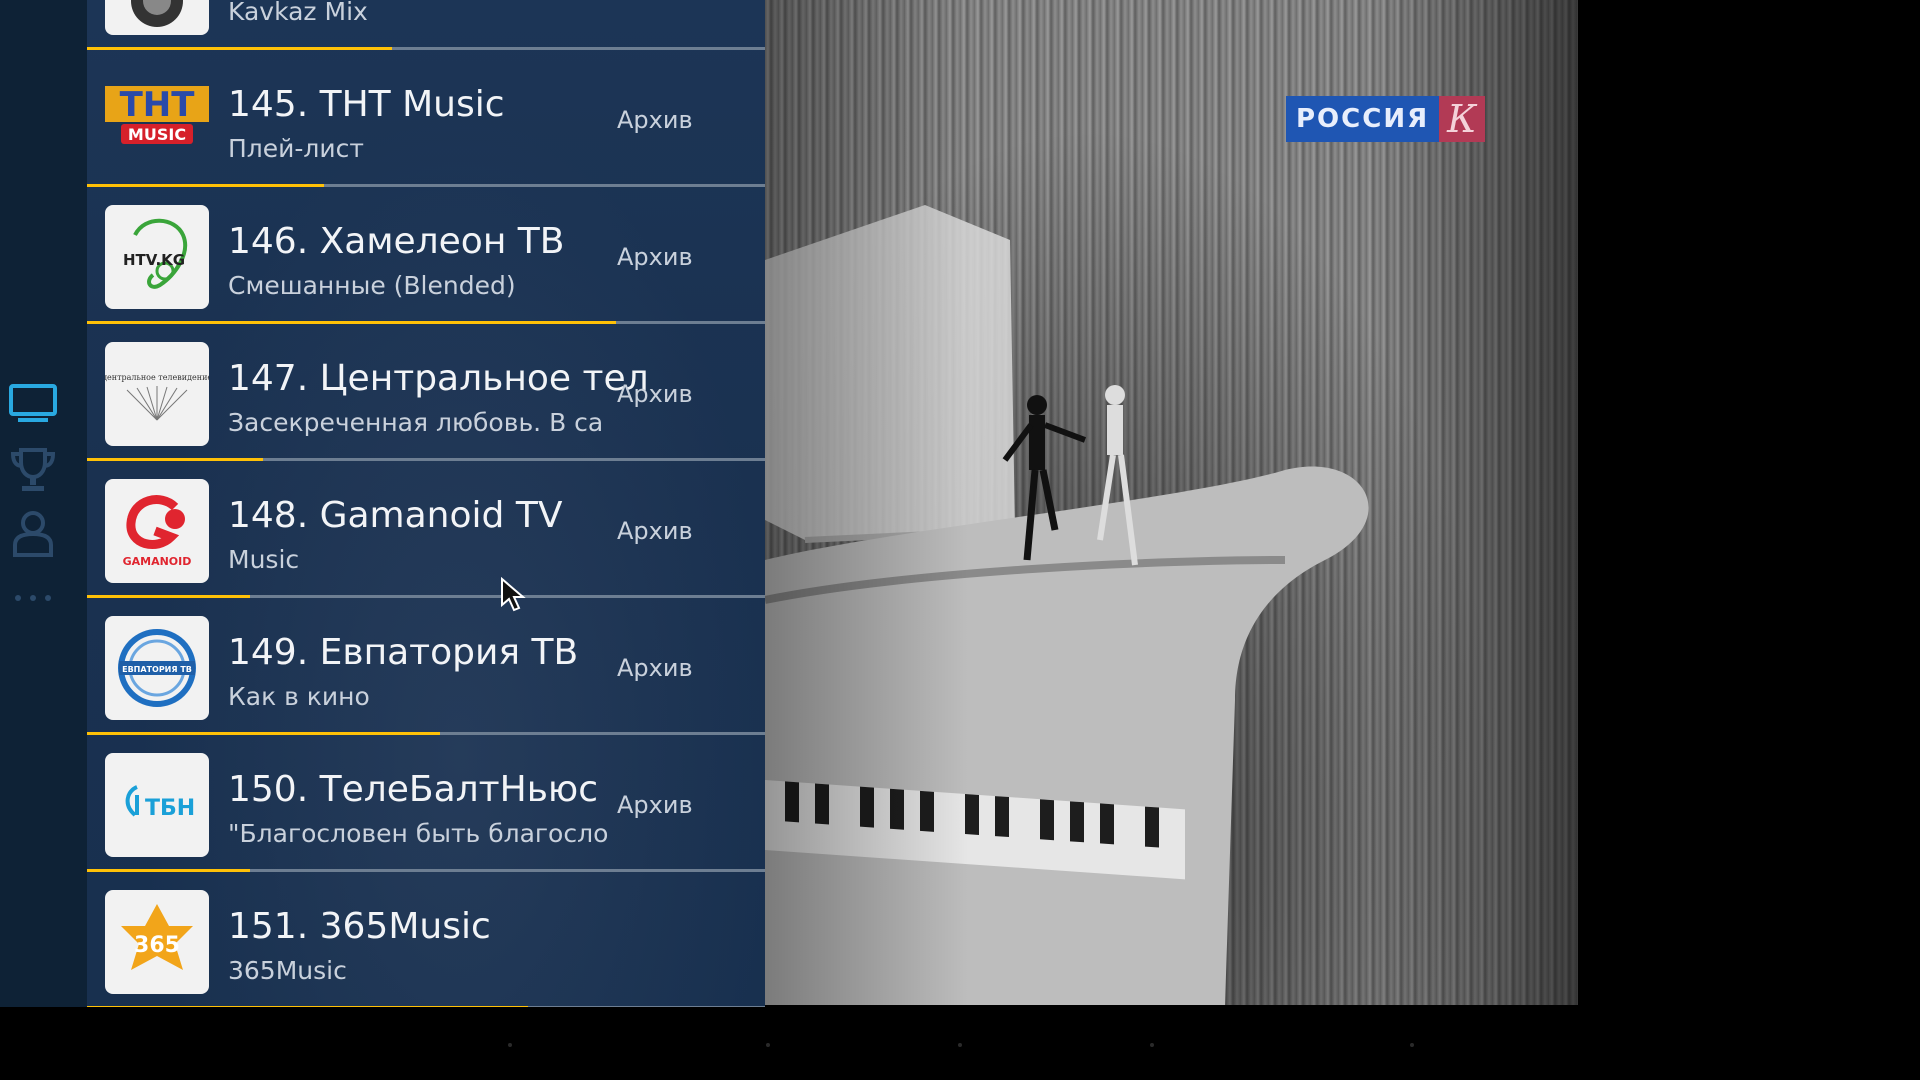 The height and width of the screenshot is (1080, 1920). I want to click on tbn-logo-text: ТБН, so click(170, 808).